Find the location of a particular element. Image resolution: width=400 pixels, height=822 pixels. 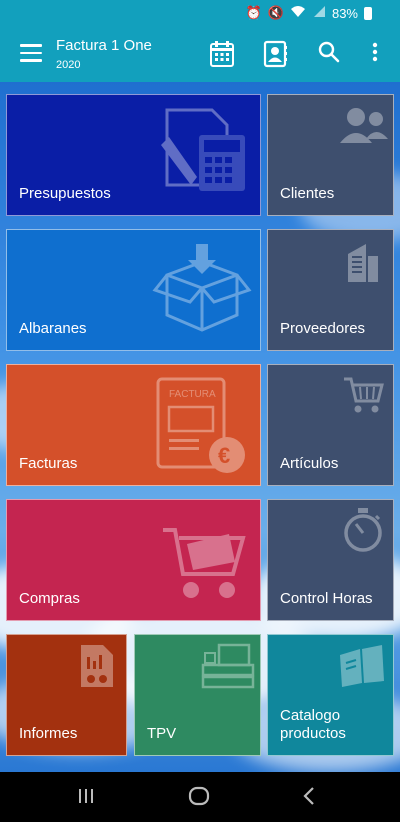

tile-label: Artículos is located at coordinates (309, 463).